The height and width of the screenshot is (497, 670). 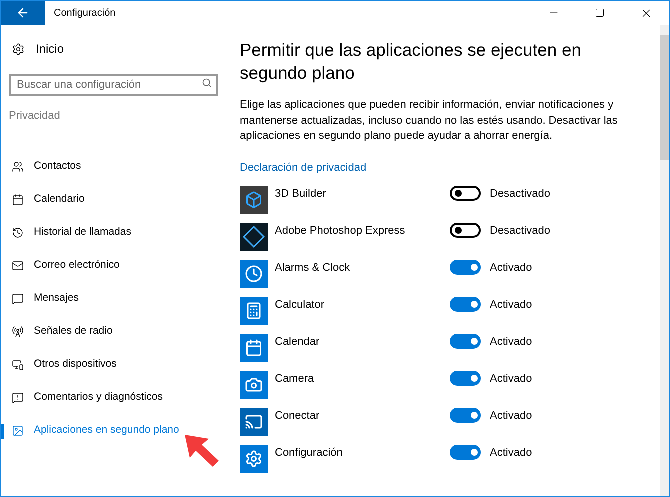 I want to click on app-name: Adobe Photoshop Express, so click(x=340, y=231).